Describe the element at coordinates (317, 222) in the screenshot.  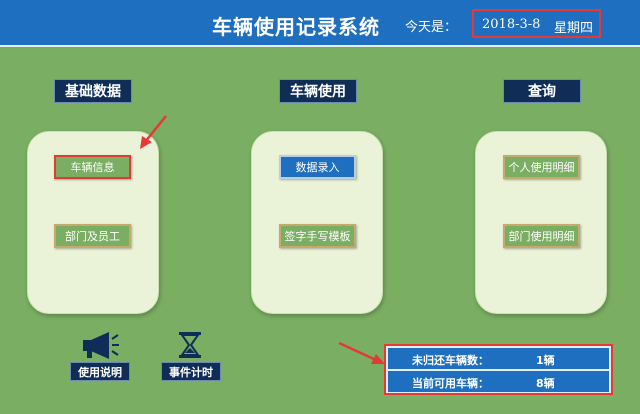
I see `panel-vehicle-usage: 数据录入 签字手写模板` at that location.